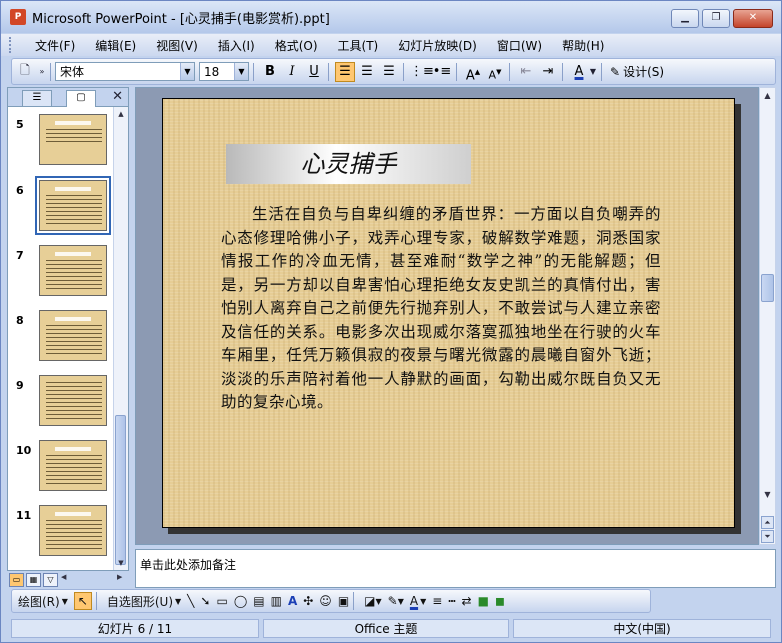  What do you see at coordinates (389, 72) in the screenshot?
I see `align-right-icon: ☰` at bounding box center [389, 72].